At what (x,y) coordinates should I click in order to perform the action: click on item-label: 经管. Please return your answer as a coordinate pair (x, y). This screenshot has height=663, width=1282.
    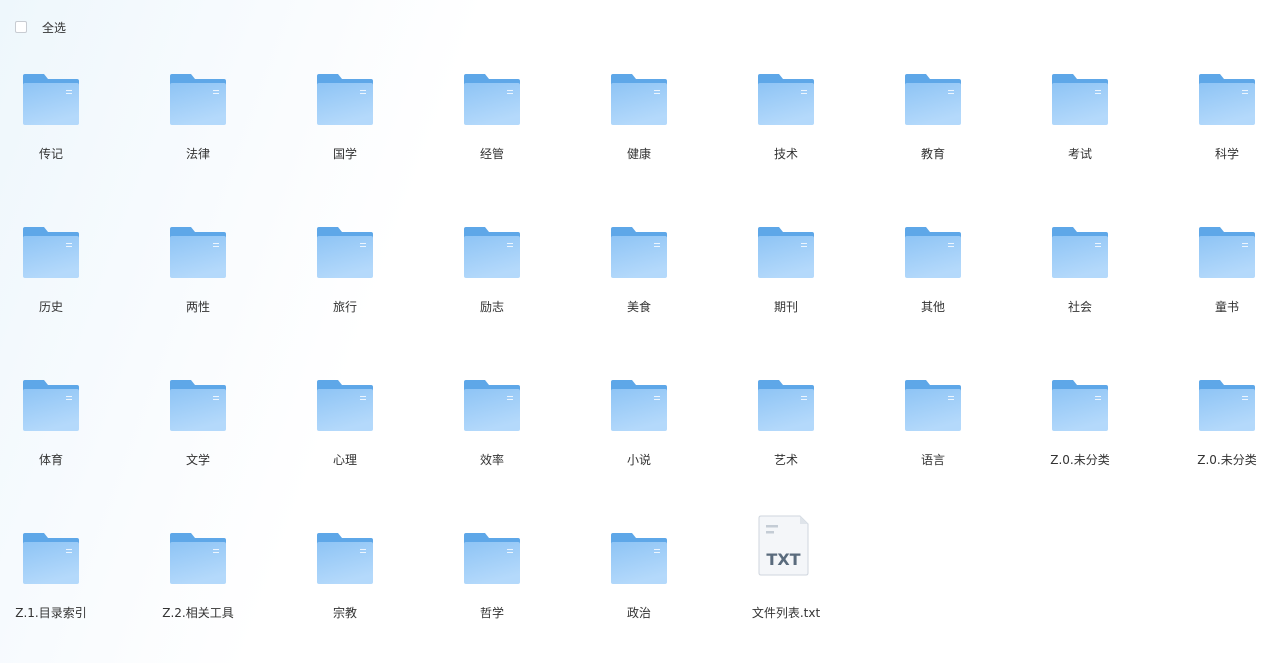
    Looking at the image, I should click on (491, 154).